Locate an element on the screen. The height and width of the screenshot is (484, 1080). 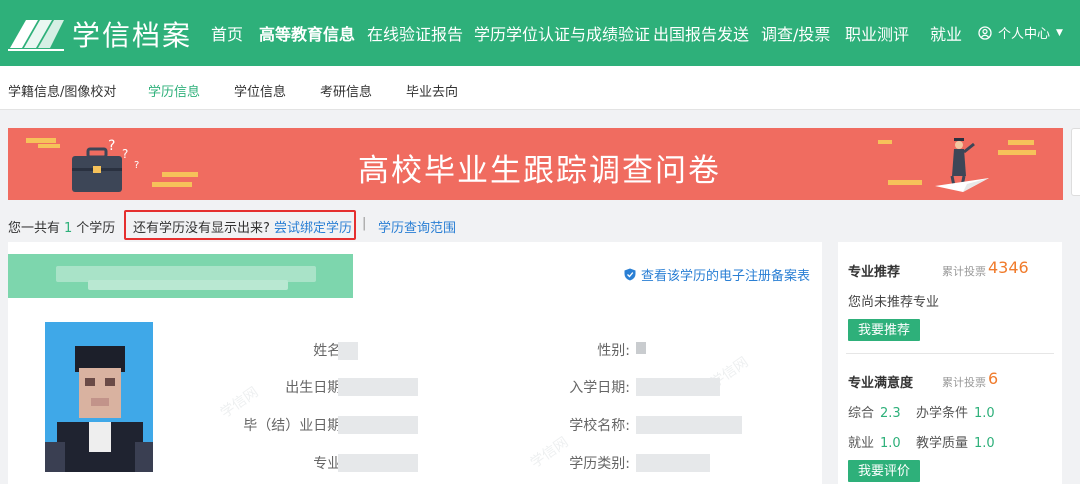
redacted-detail is located at coordinates (188, 285).